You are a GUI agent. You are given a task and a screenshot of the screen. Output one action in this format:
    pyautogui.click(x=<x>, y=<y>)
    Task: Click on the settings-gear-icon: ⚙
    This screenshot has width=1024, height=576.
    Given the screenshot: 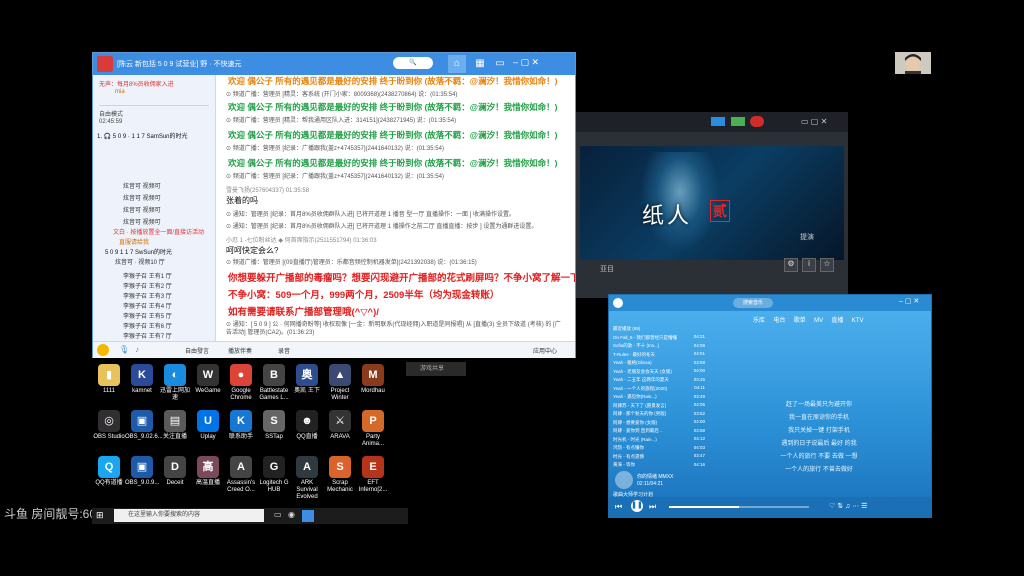 What is the action you would take?
    pyautogui.click(x=791, y=265)
    